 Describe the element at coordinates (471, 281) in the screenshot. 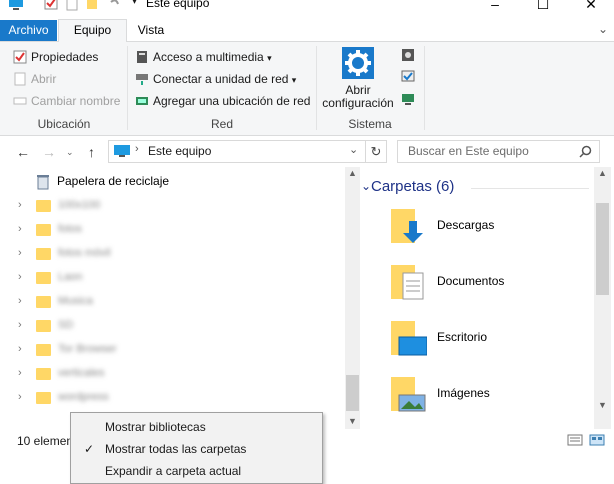

I see `content-item-label: Documentos` at that location.